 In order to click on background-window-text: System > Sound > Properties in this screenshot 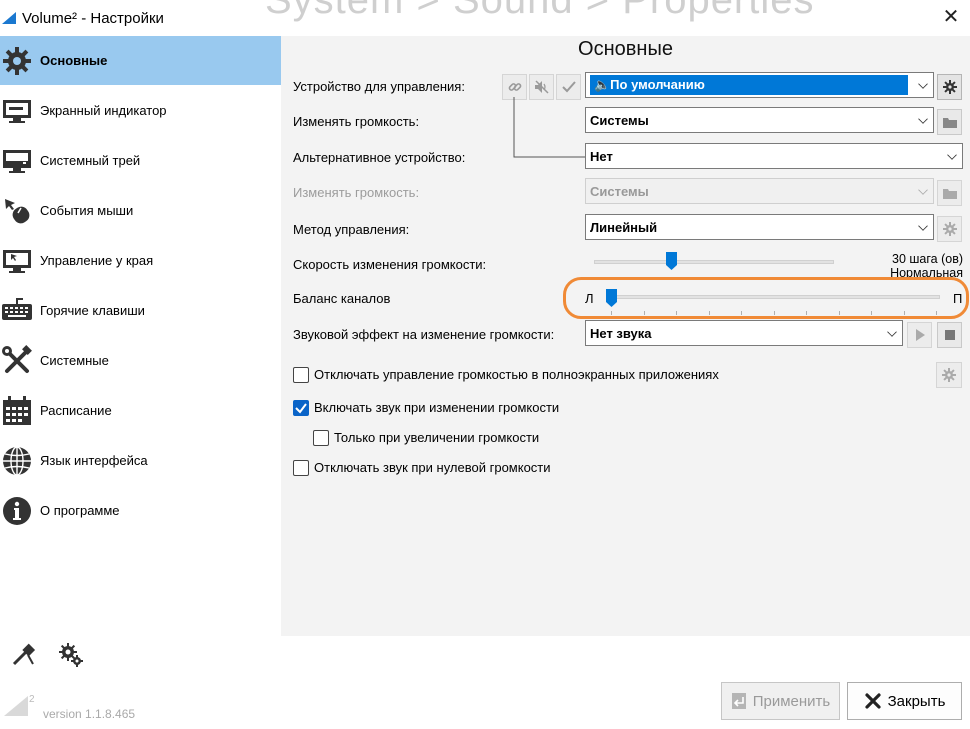, I will do `click(540, 11)`.